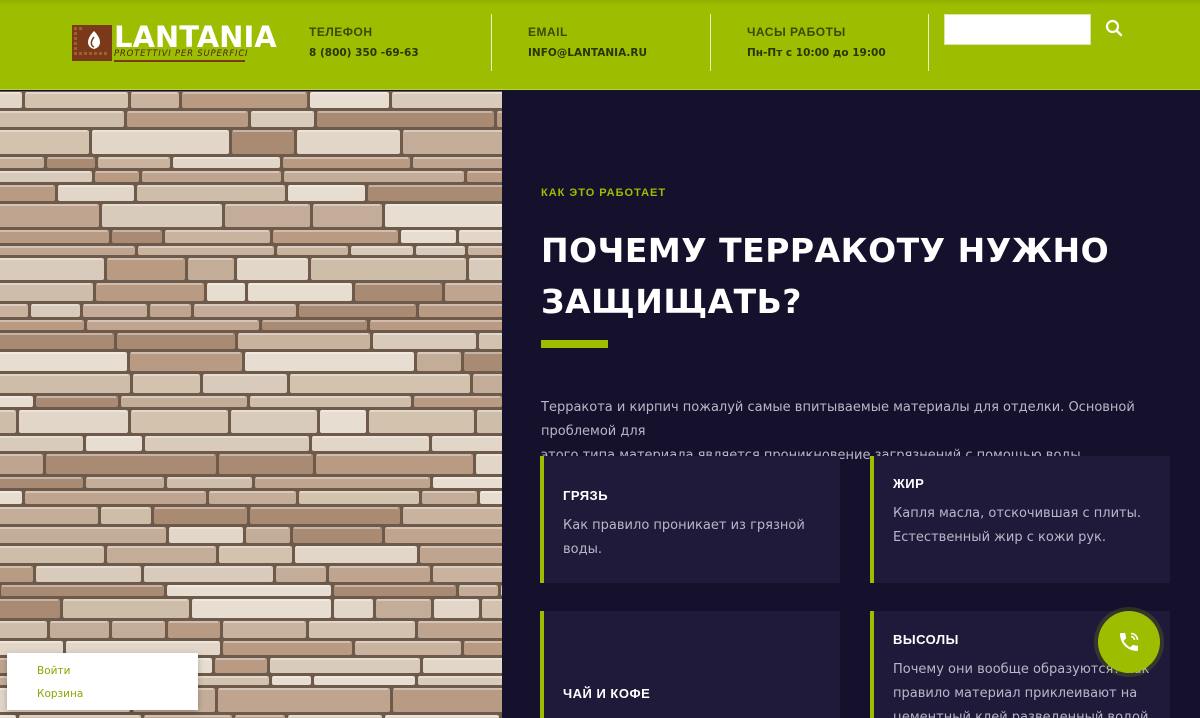 This screenshot has width=1200, height=718. I want to click on card-title: ЧАЙ И КОФЕ, so click(607, 693).